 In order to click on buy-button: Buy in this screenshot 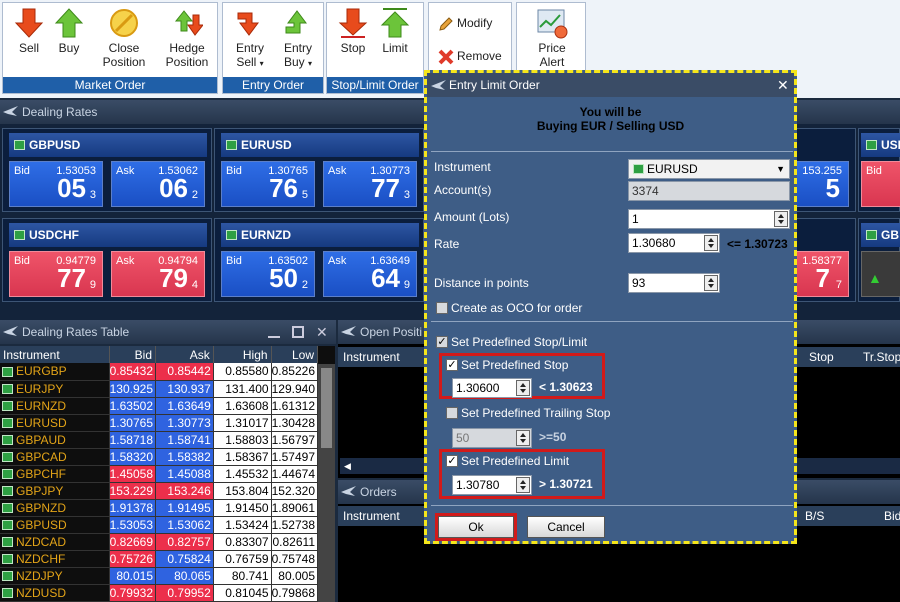, I will do `click(69, 31)`.